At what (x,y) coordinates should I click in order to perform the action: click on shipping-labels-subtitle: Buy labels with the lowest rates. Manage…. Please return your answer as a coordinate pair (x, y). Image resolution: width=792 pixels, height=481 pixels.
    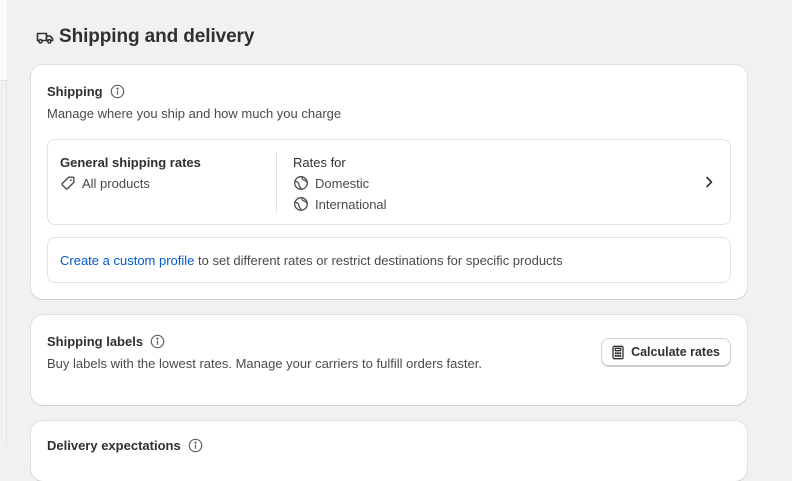
    Looking at the image, I should click on (264, 363).